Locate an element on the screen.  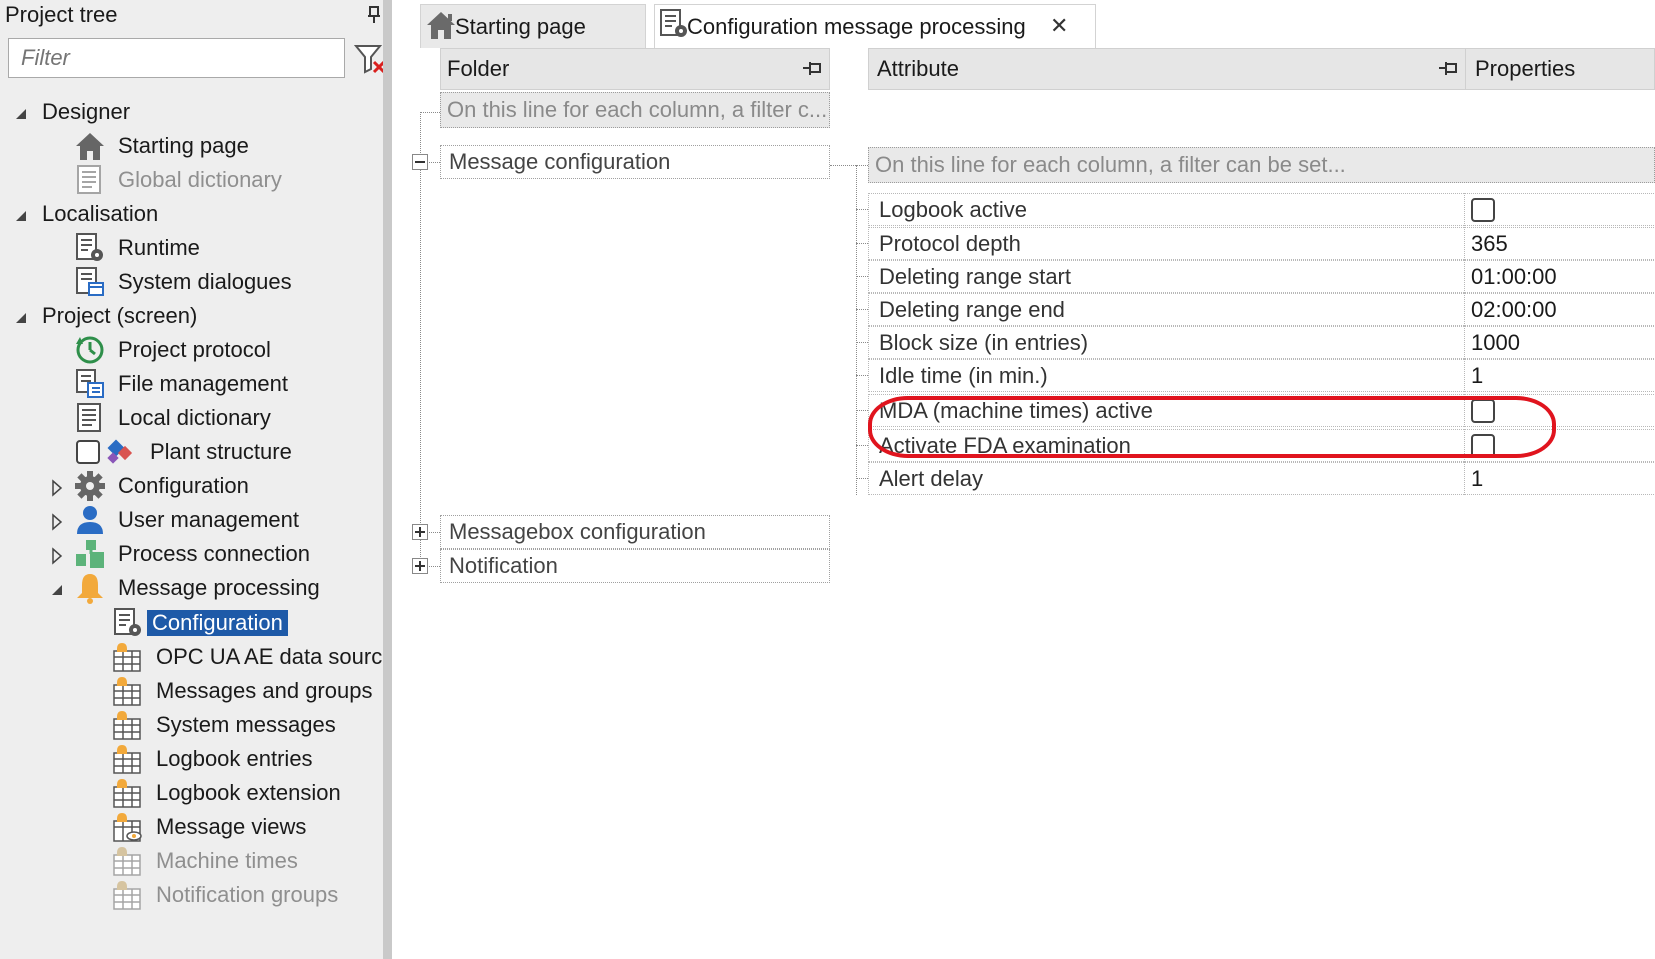
tree-item-label: Local dictionary is located at coordinates (194, 417).